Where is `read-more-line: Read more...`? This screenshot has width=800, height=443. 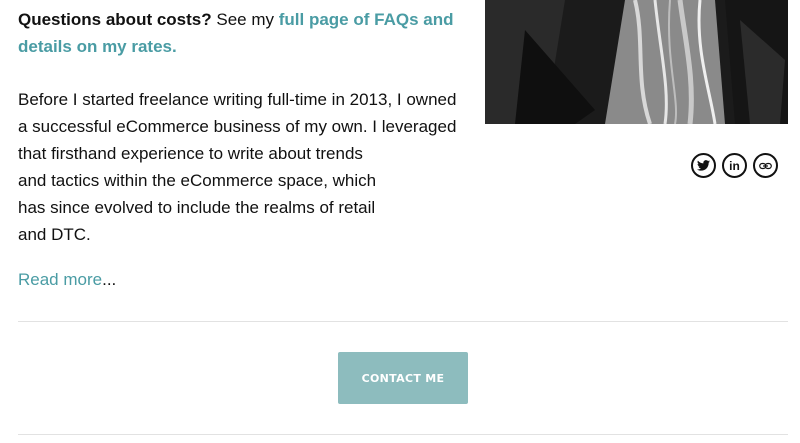 read-more-line: Read more... is located at coordinates (67, 279).